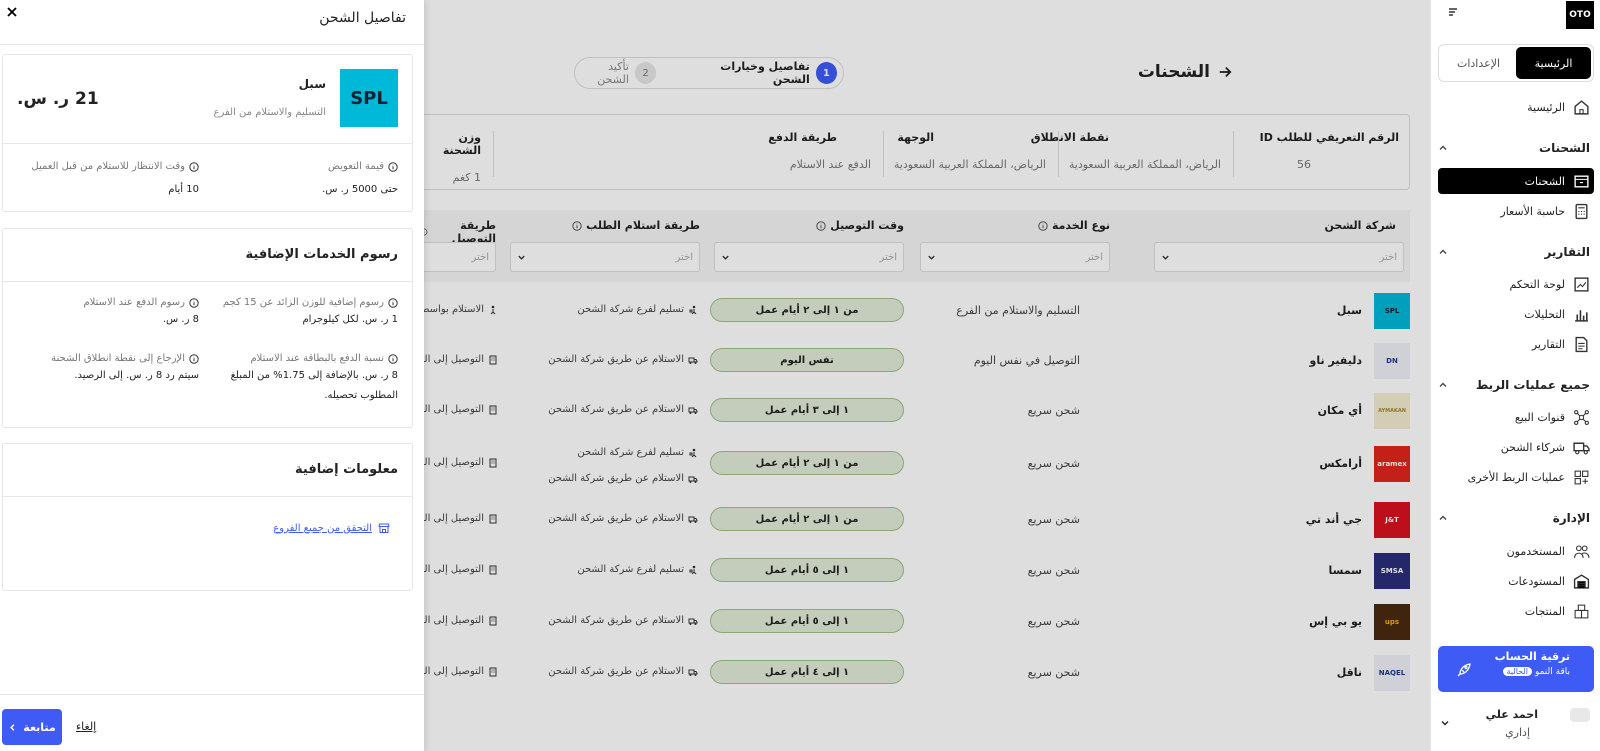 This screenshot has height=751, width=1600. I want to click on pickup-method-label: تسليم لفرع شركة الشحن, so click(630, 569).